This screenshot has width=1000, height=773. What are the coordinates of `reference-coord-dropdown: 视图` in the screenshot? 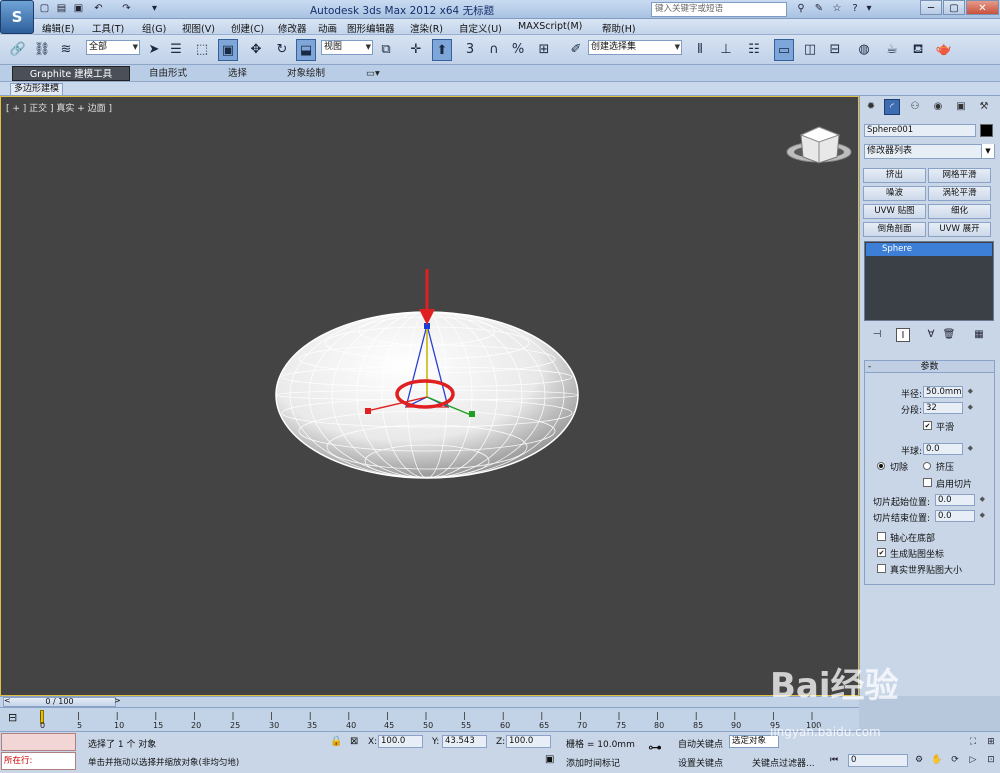 It's located at (347, 47).